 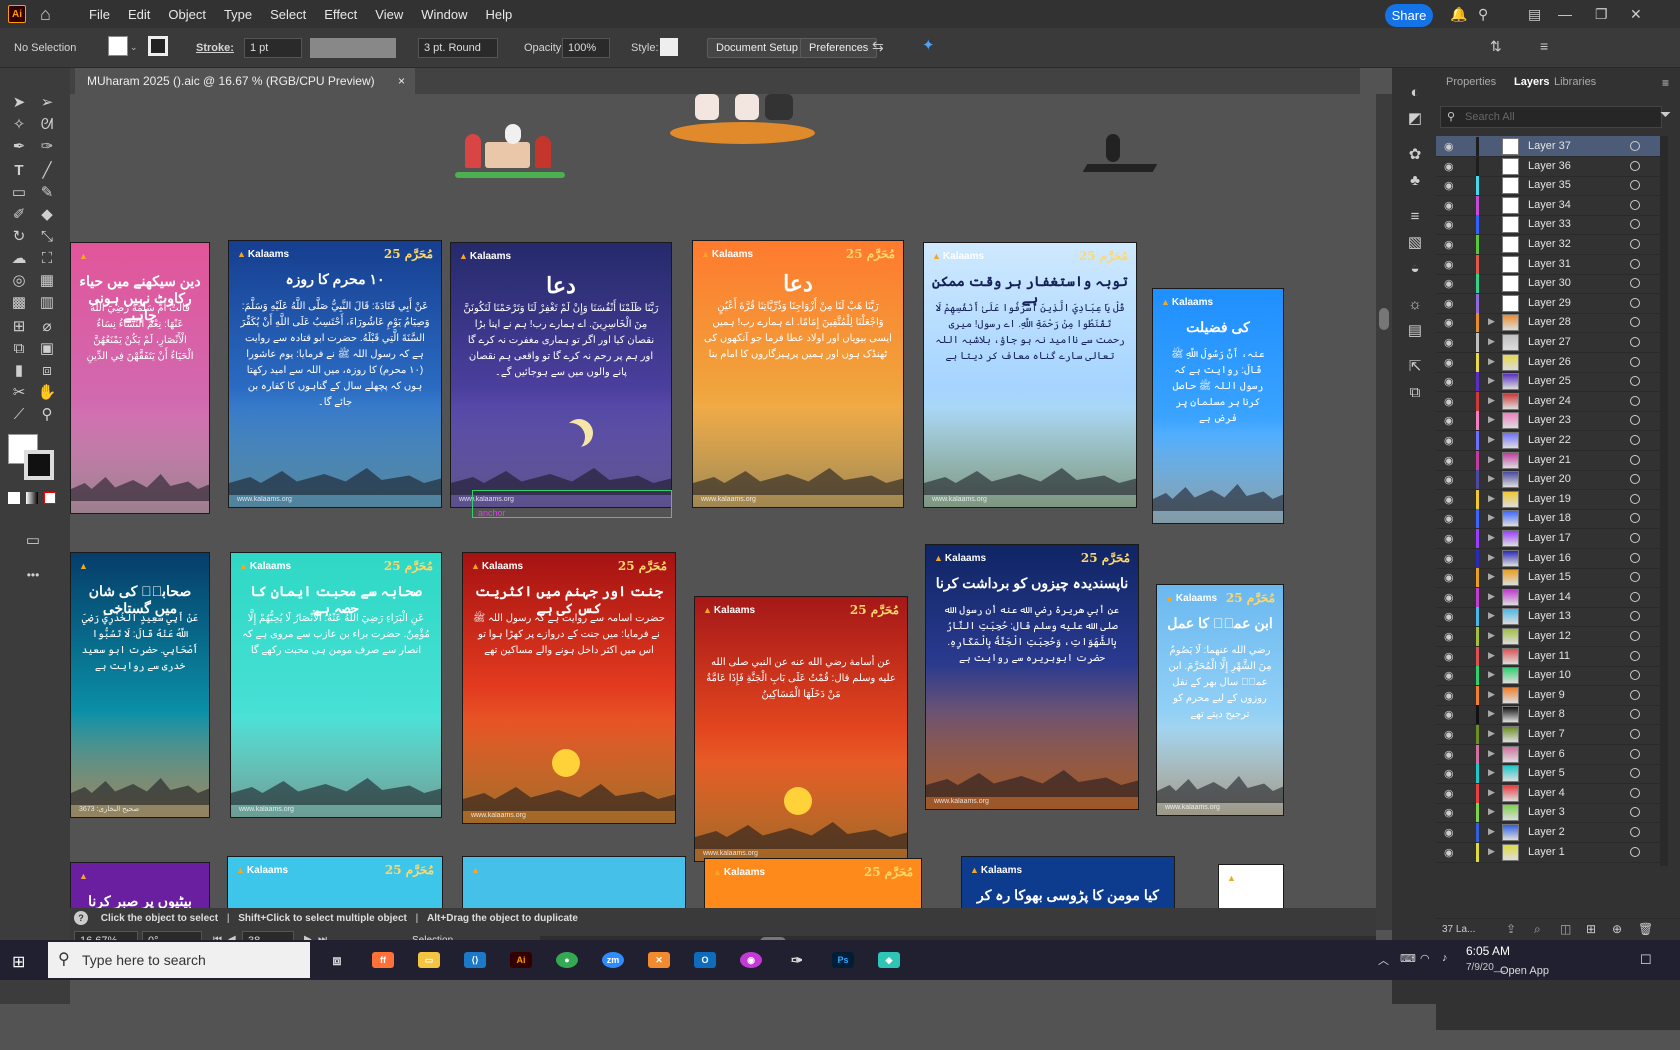 I want to click on gradient-panel-icon: ▧, so click(x=1415, y=243).